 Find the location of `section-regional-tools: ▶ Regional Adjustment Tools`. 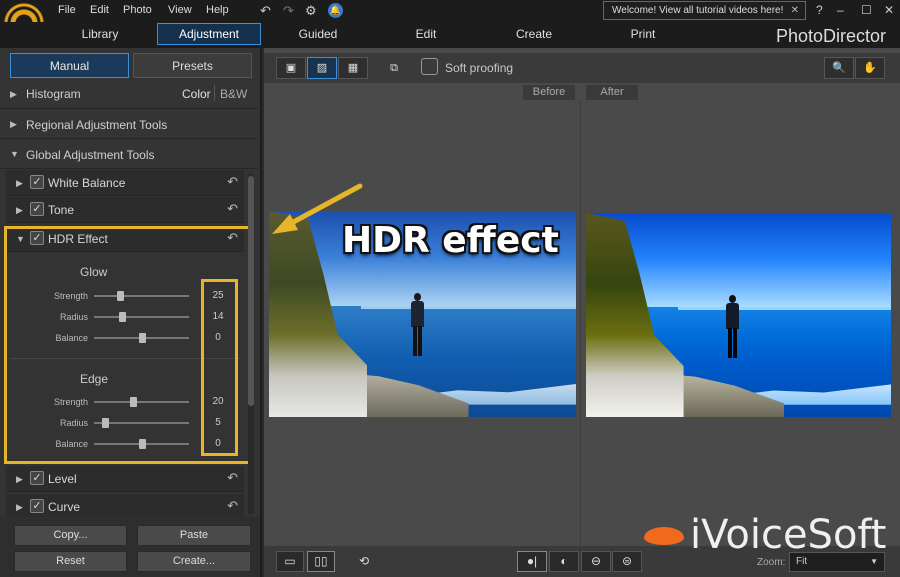

section-regional-tools: ▶ Regional Adjustment Tools is located at coordinates (129, 124).